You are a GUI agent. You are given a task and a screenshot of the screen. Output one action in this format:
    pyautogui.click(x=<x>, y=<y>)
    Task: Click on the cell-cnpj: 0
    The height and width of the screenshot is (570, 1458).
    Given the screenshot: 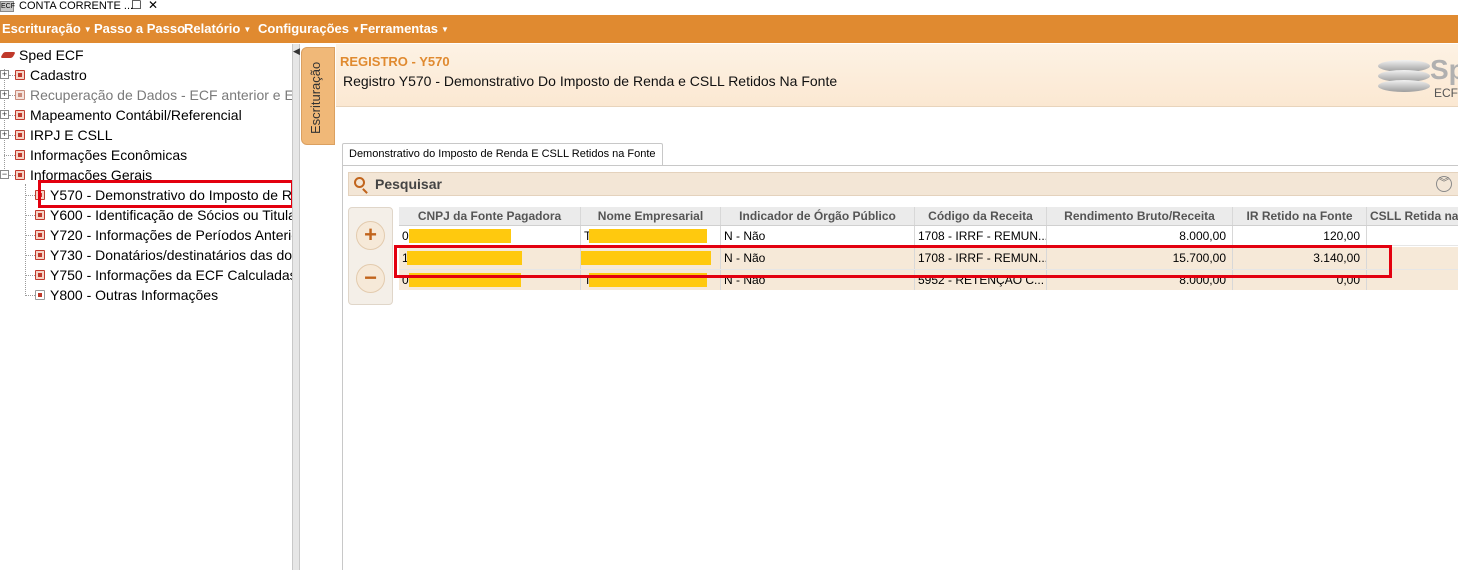 What is the action you would take?
    pyautogui.click(x=490, y=235)
    